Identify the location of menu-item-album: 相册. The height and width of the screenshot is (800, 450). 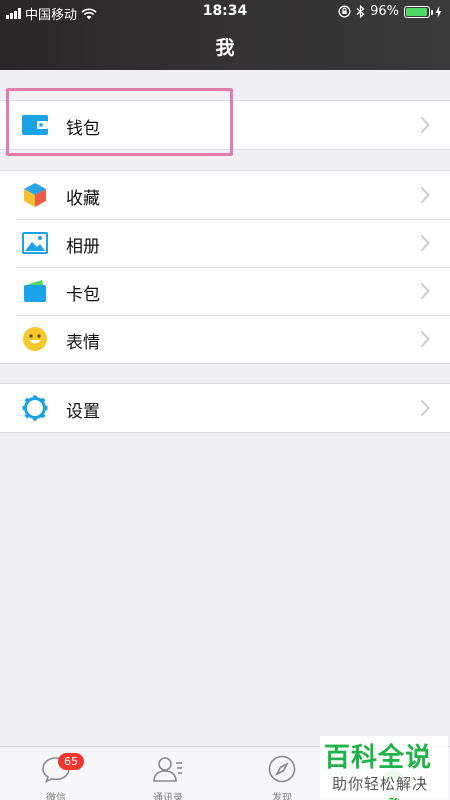
(225, 243).